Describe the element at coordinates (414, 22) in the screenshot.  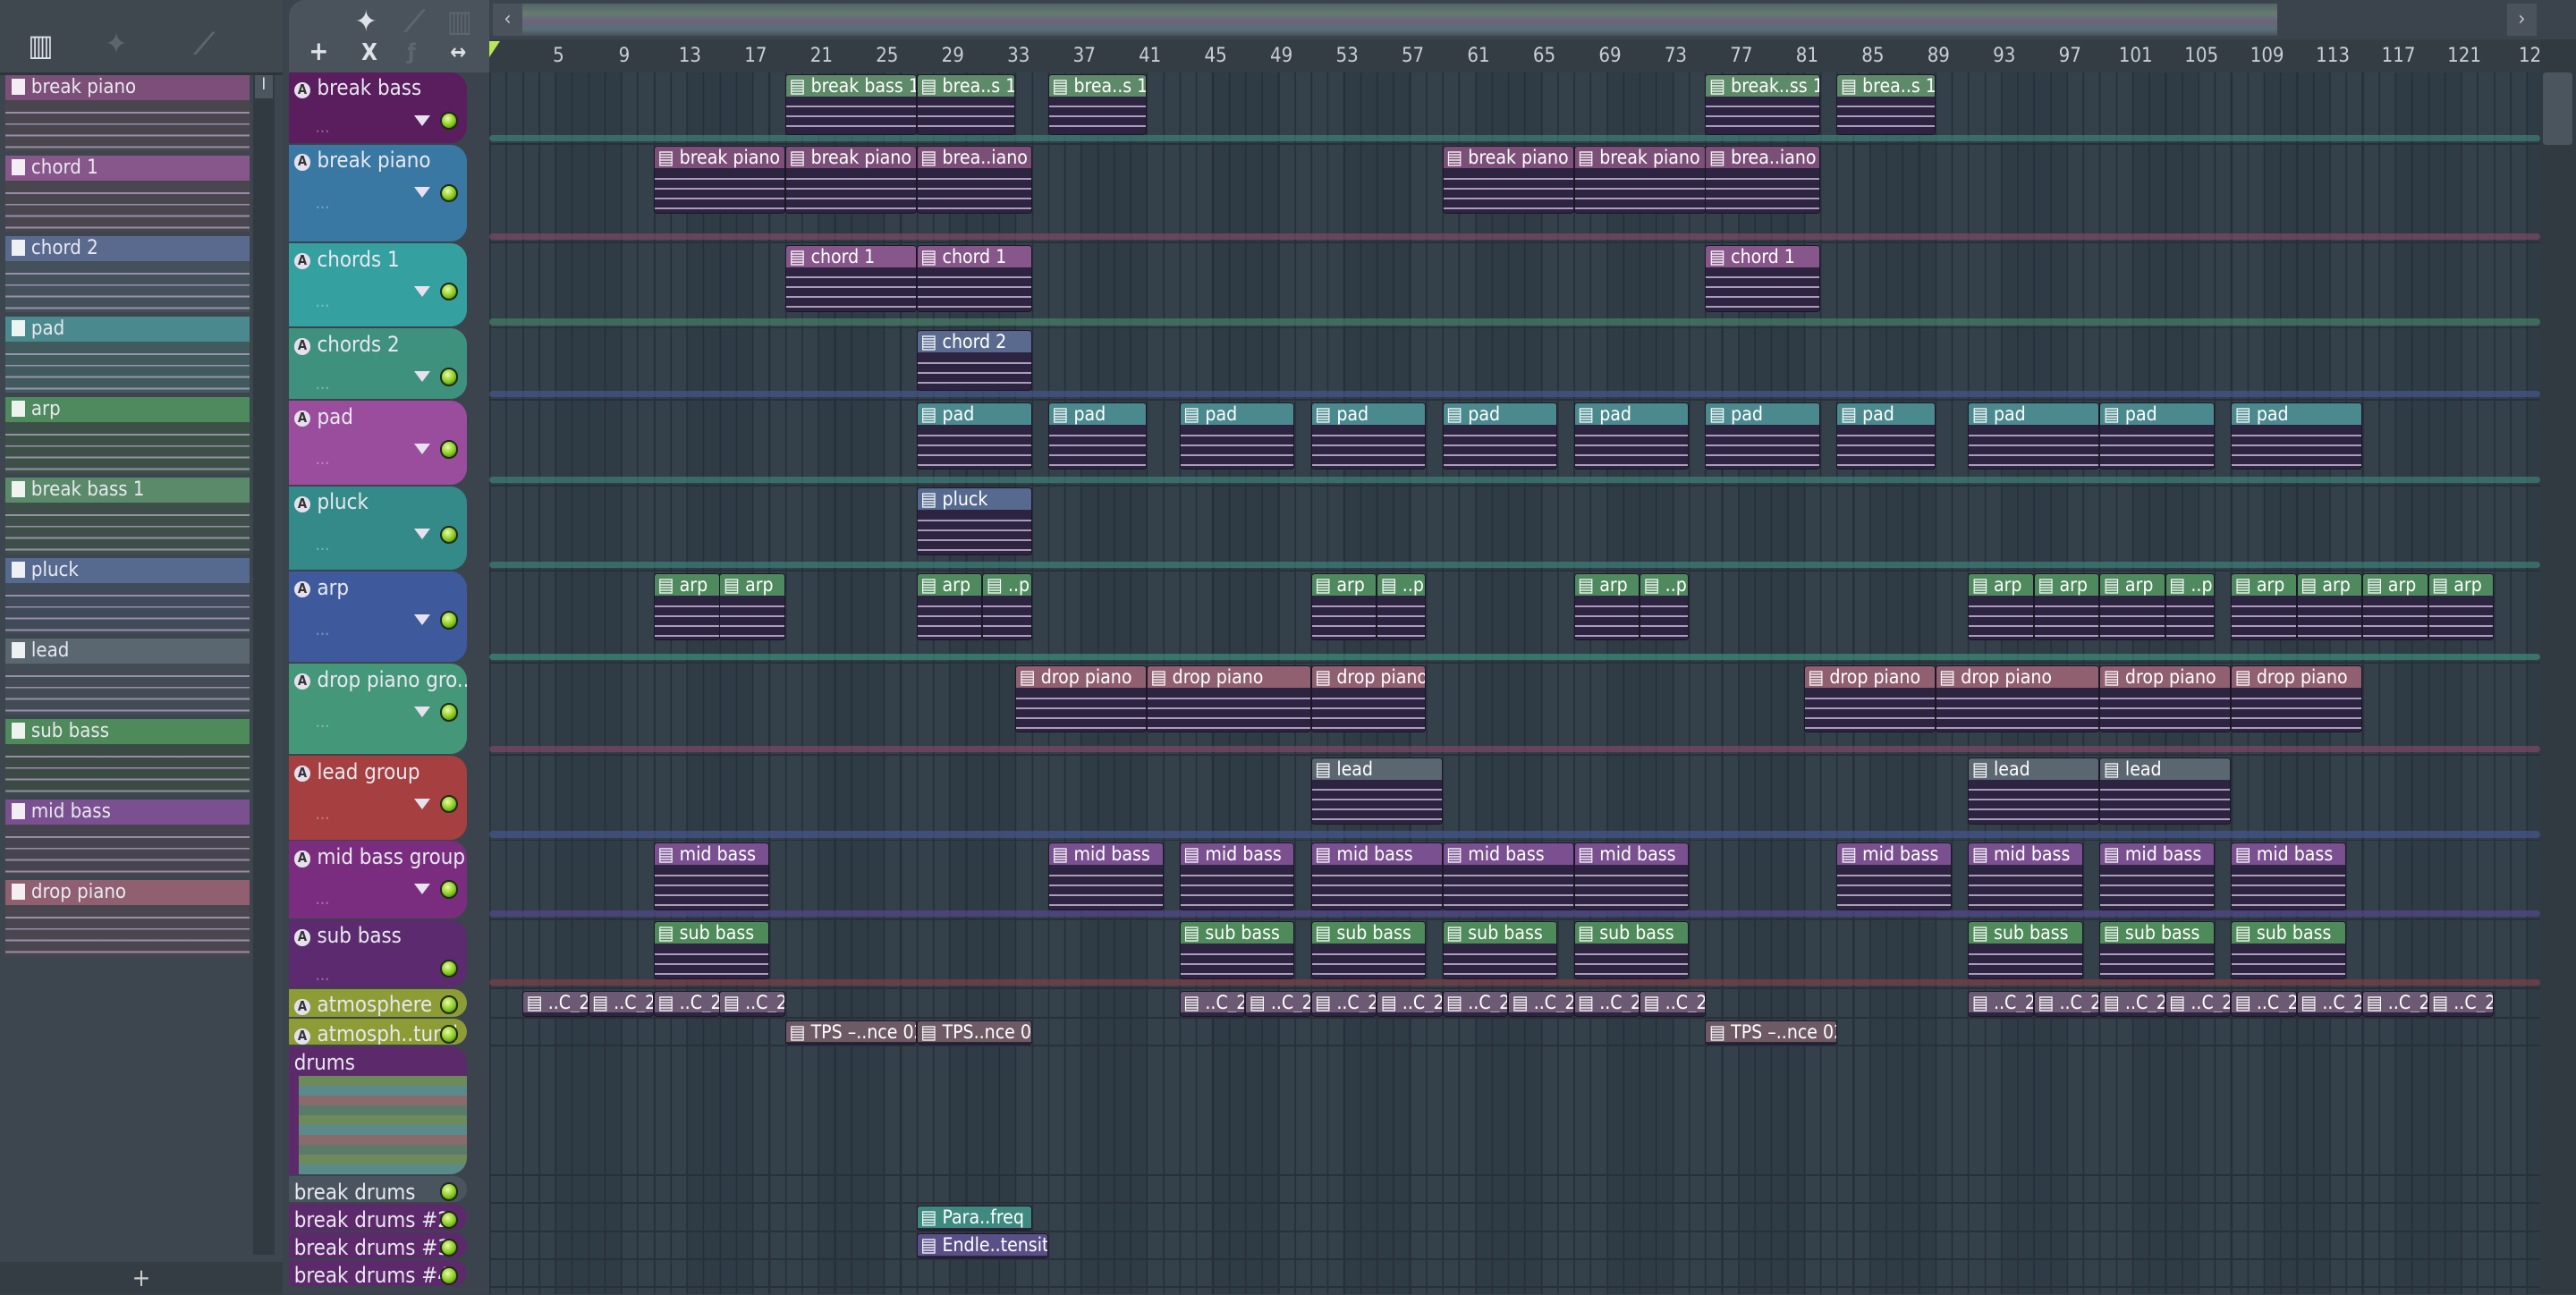
I see `automation-tool-icon: ⟋` at that location.